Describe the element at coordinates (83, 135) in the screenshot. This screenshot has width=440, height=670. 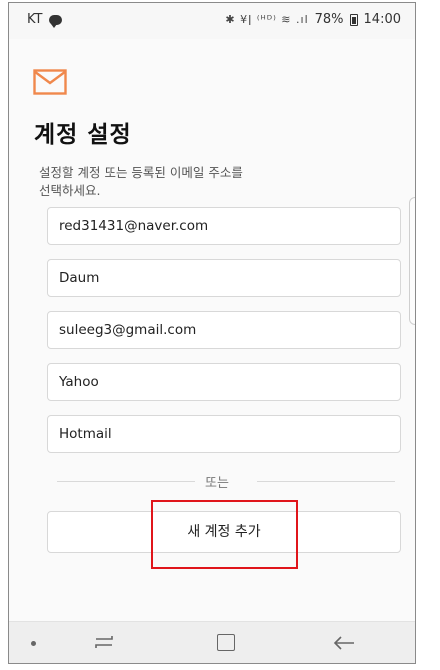
I see `page-title: 계정 설정` at that location.